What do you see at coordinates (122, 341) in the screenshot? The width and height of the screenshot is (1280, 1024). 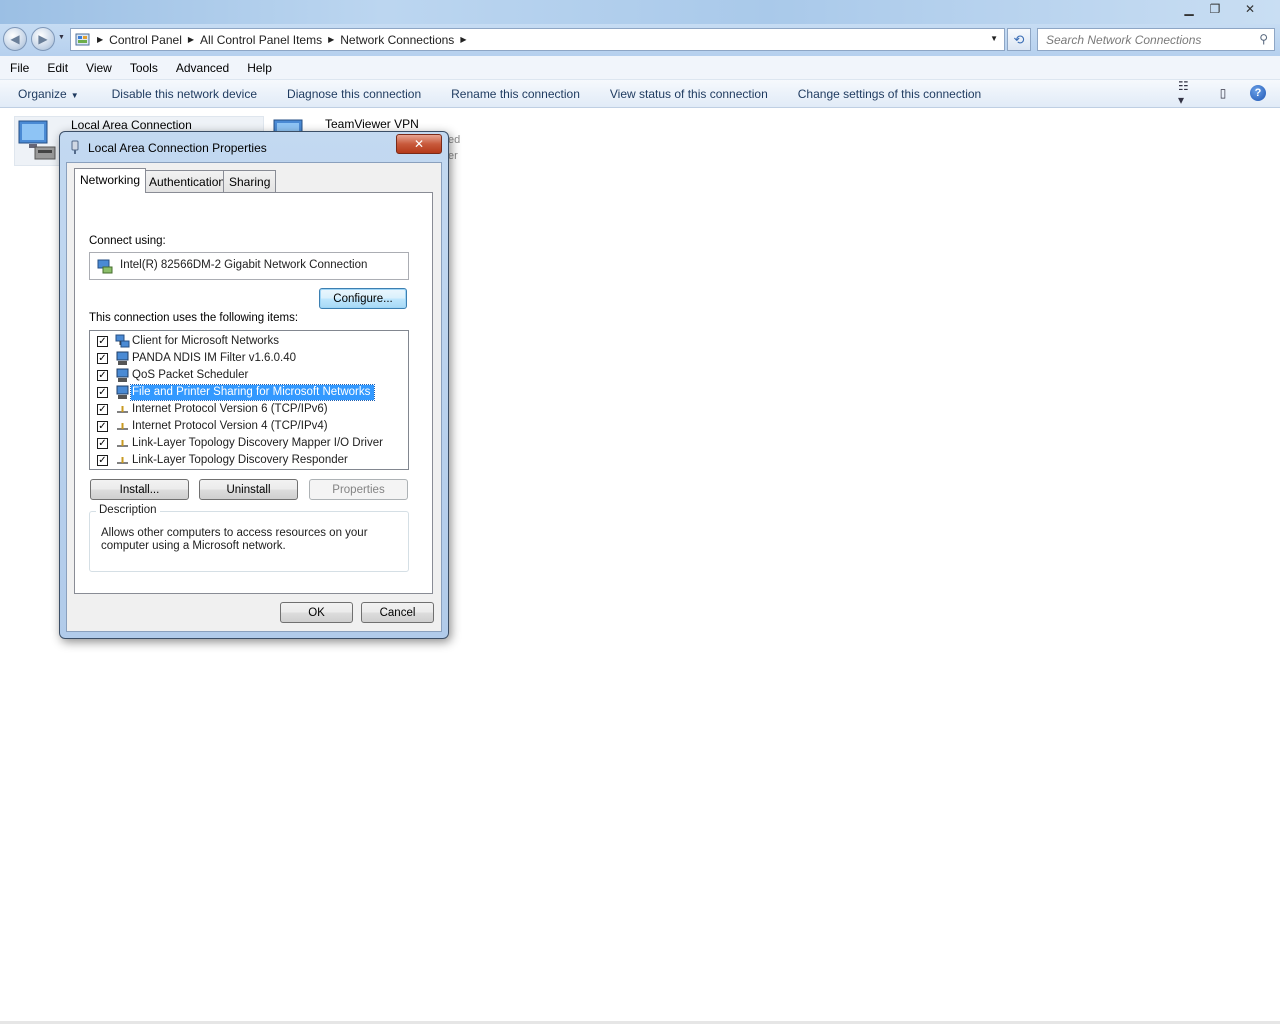 I see `network-client-icon` at bounding box center [122, 341].